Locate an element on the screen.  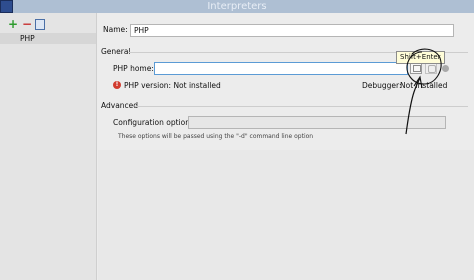
title-bar: Interpreters is located at coordinates (237, 6).